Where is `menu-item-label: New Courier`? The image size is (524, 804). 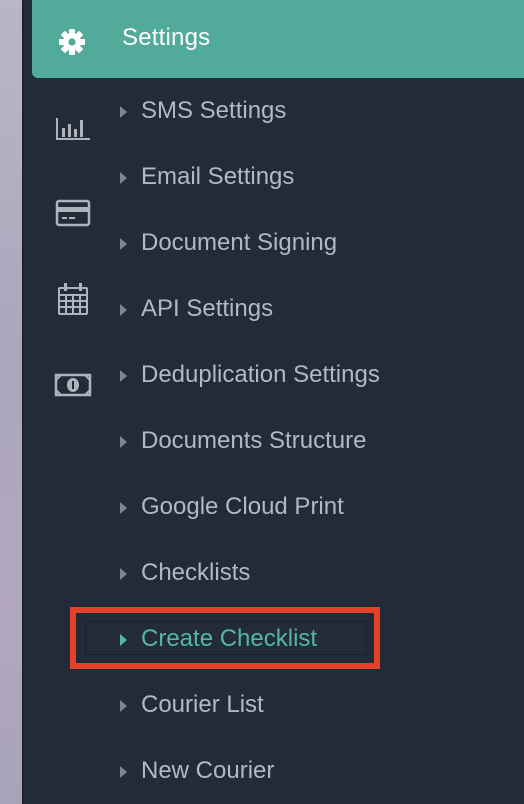
menu-item-label: New Courier is located at coordinates (208, 770).